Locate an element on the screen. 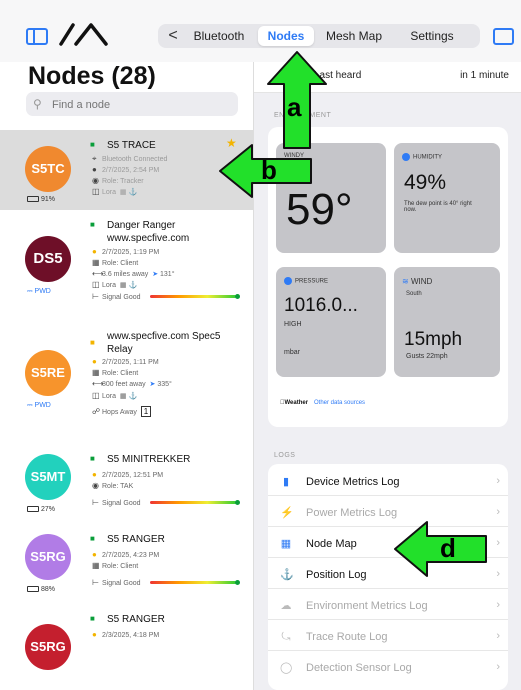 The height and width of the screenshot is (690, 521). role-icon: ◉ is located at coordinates (95, 180).